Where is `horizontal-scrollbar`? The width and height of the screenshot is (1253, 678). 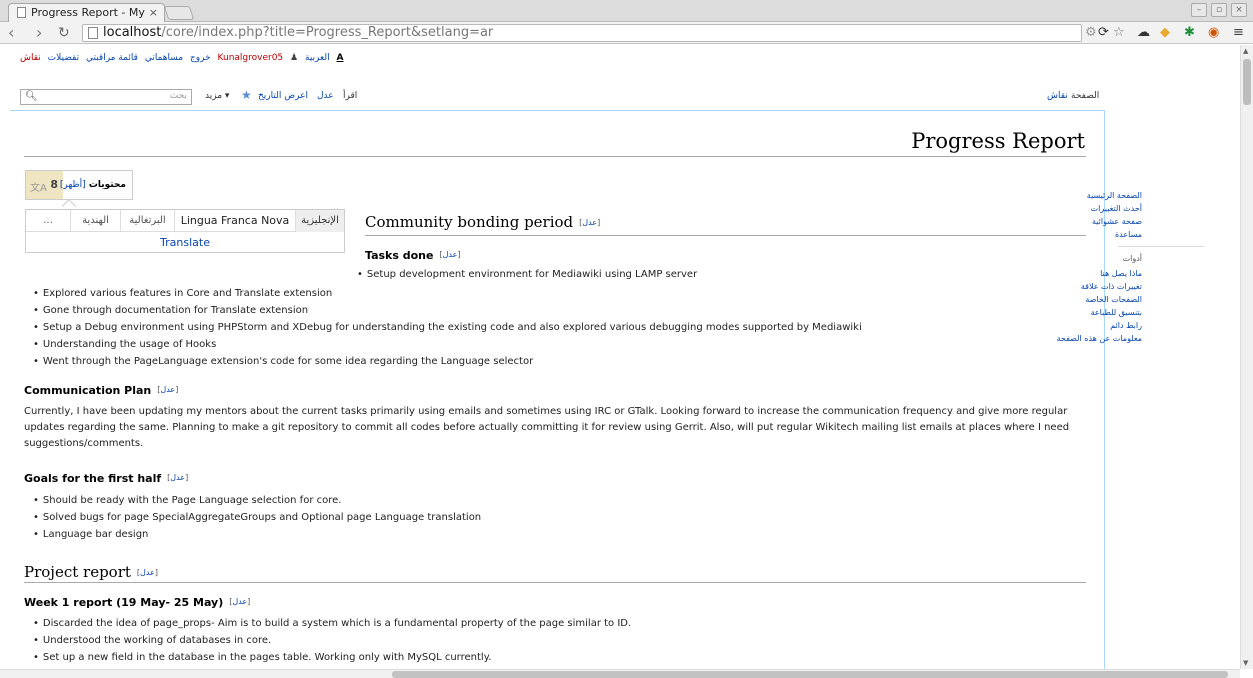 horizontal-scrollbar is located at coordinates (620, 673).